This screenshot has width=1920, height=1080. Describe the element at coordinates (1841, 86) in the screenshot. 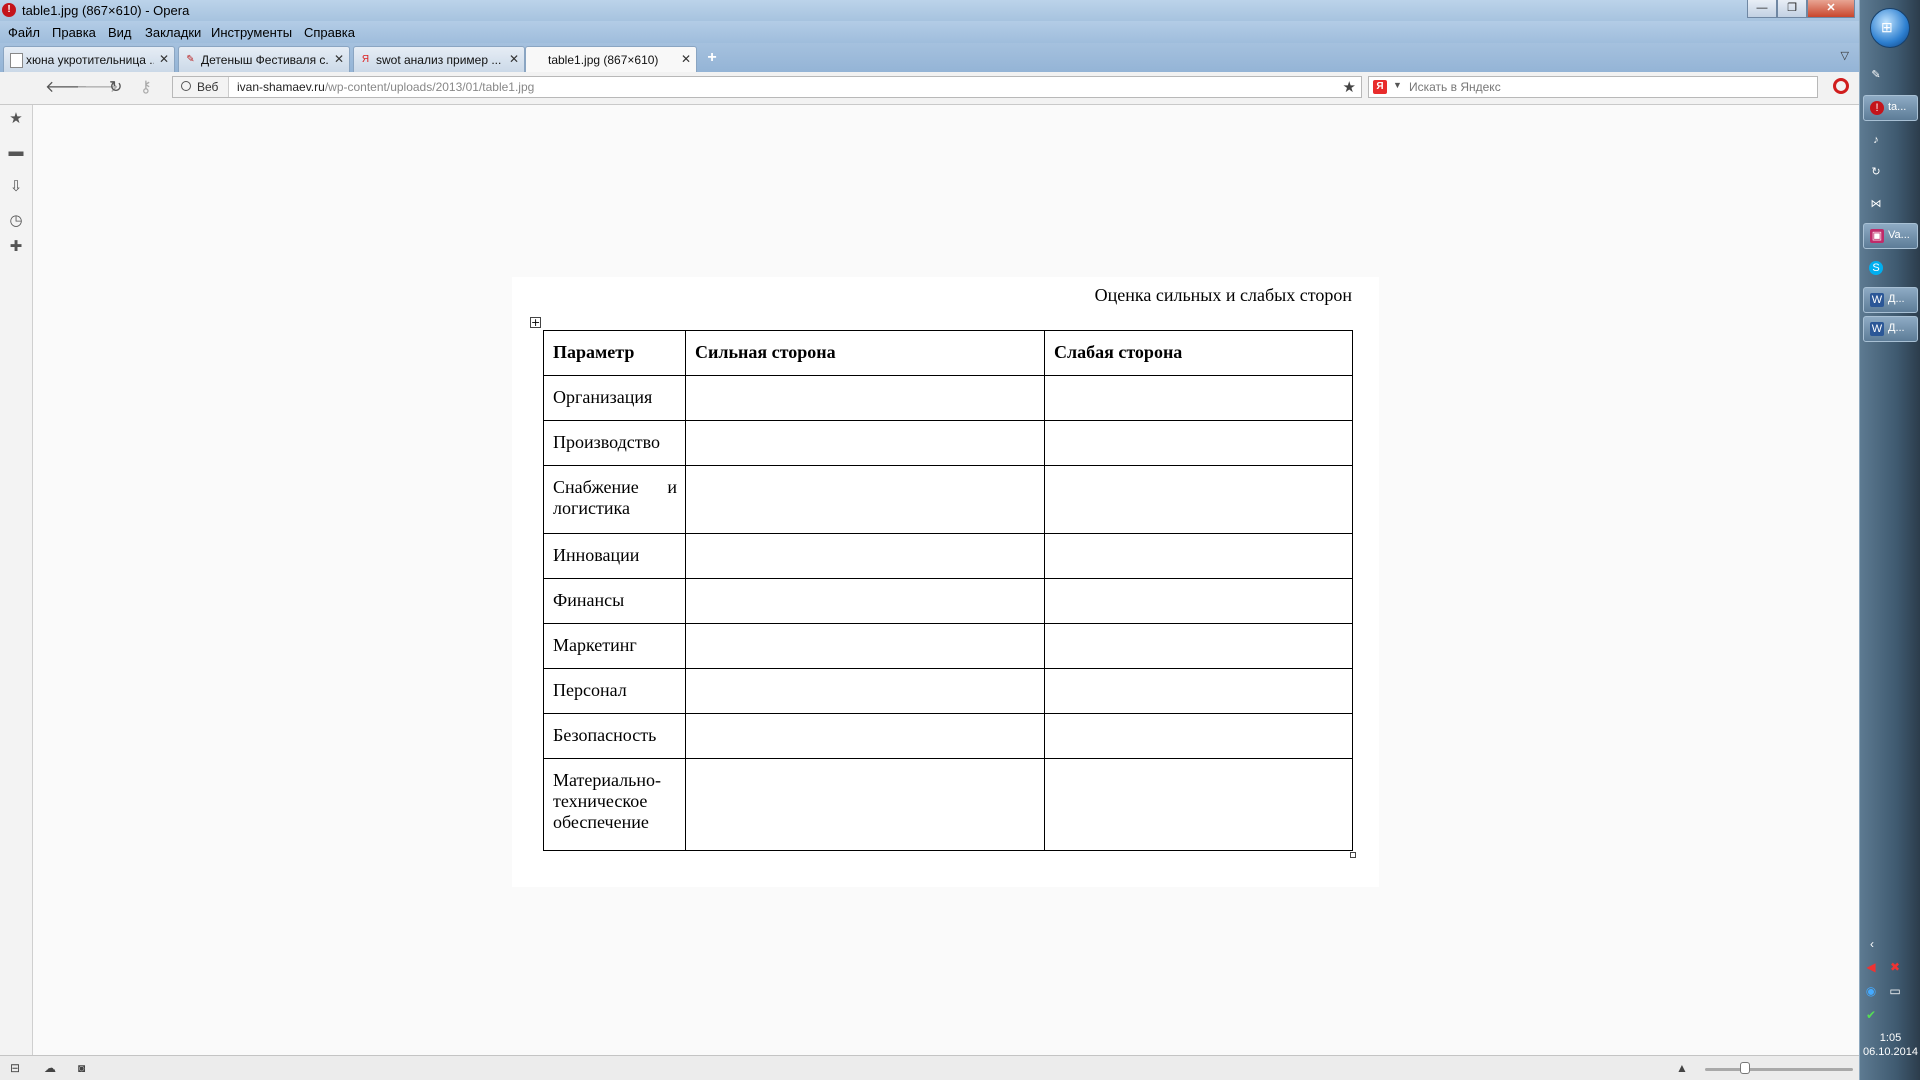

I see `opera-menu-icon` at that location.